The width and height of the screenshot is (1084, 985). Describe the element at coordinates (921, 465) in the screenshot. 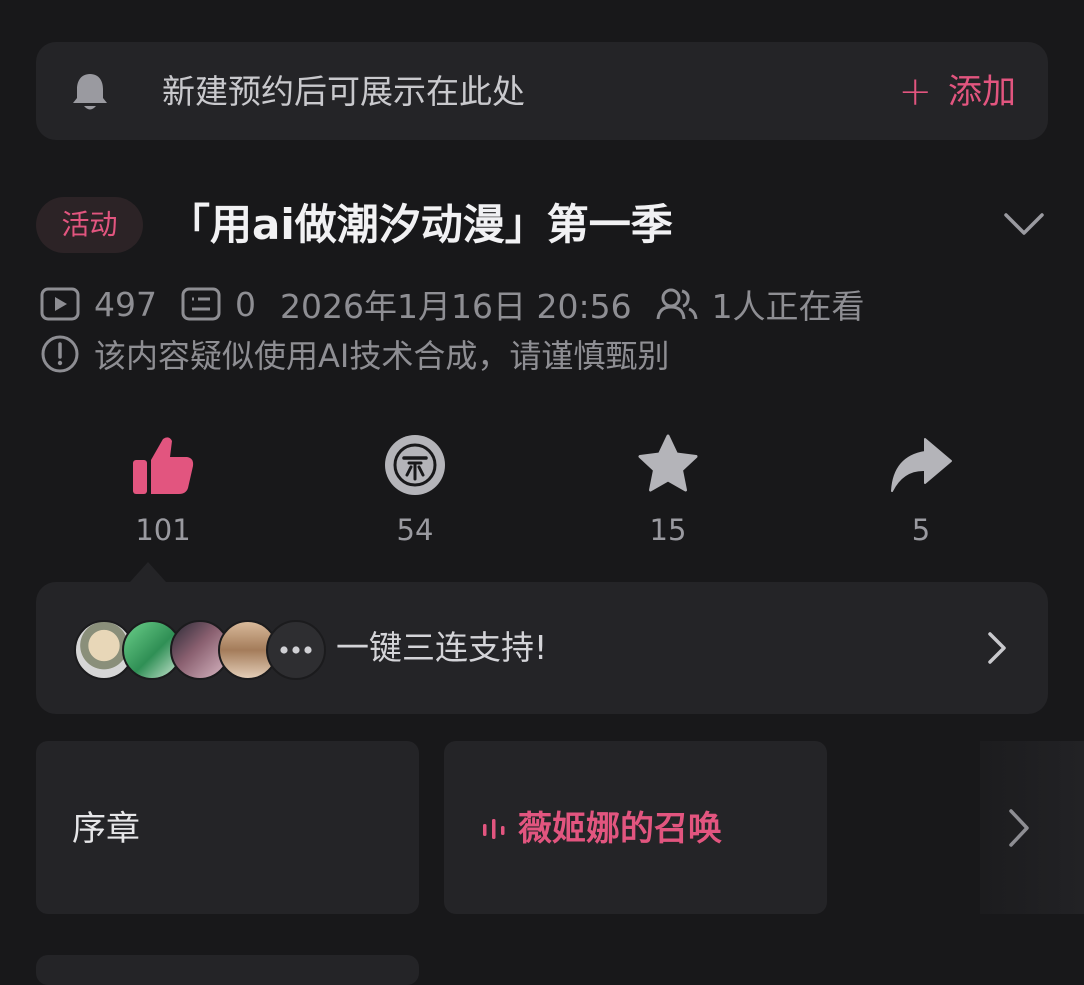

I see `share-icon` at that location.